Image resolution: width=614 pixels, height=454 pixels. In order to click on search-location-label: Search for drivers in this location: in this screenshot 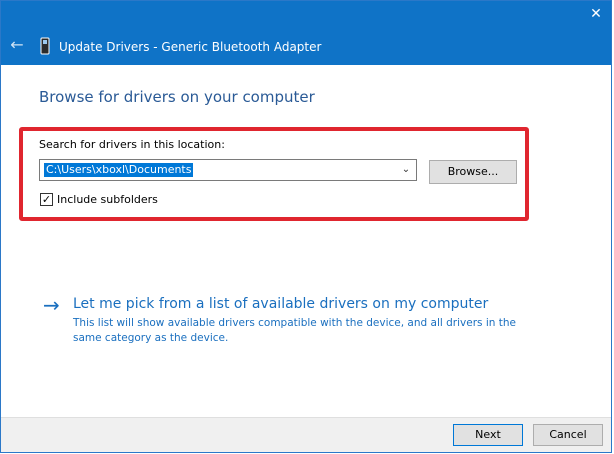, I will do `click(132, 144)`.